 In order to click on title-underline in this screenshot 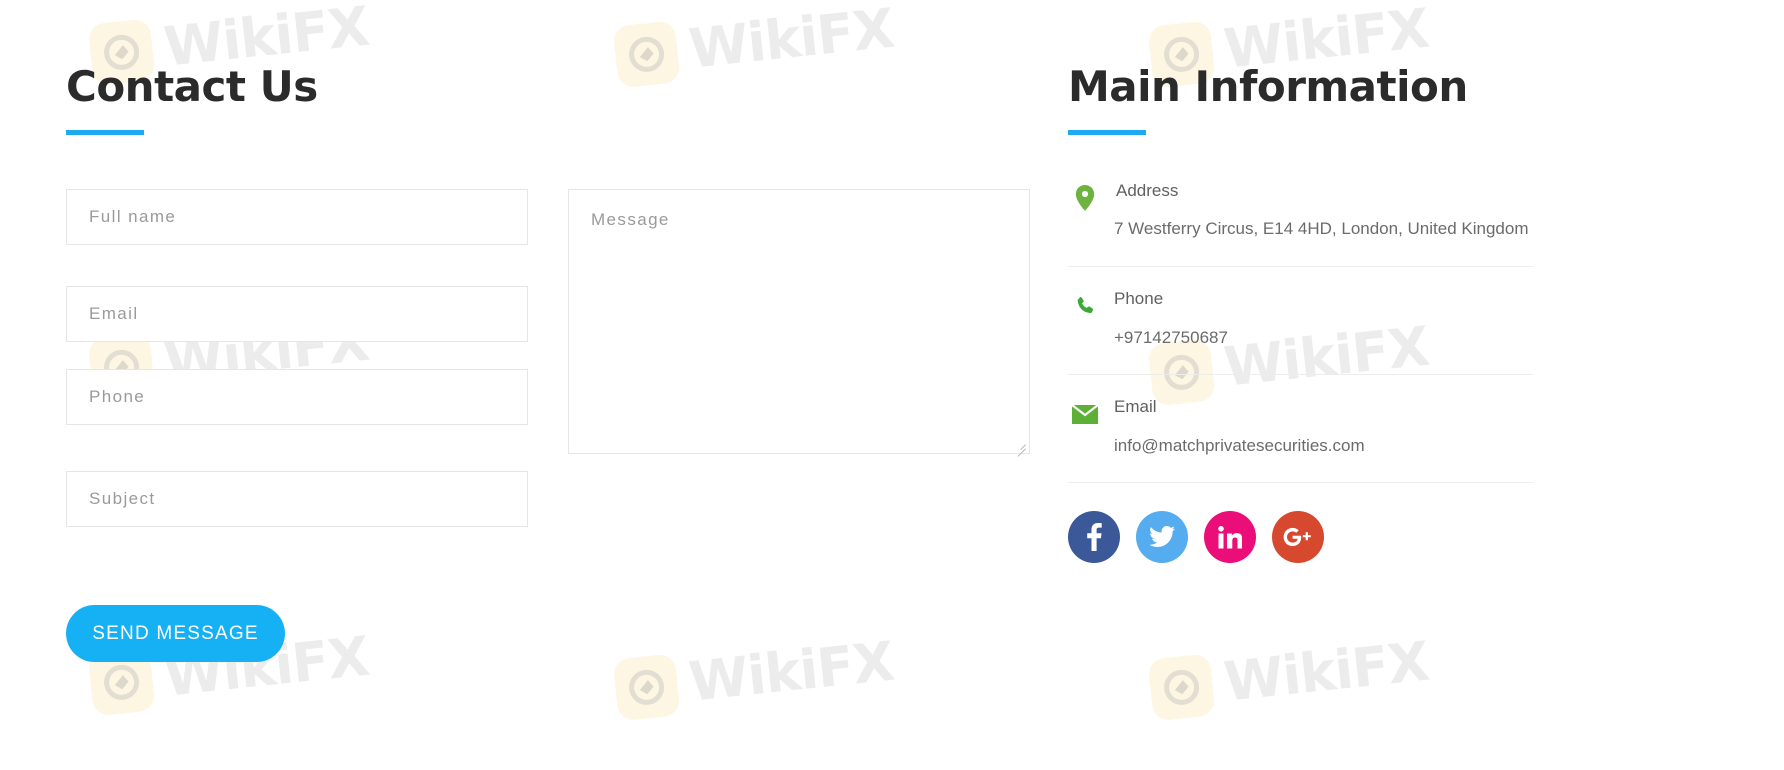, I will do `click(105, 132)`.